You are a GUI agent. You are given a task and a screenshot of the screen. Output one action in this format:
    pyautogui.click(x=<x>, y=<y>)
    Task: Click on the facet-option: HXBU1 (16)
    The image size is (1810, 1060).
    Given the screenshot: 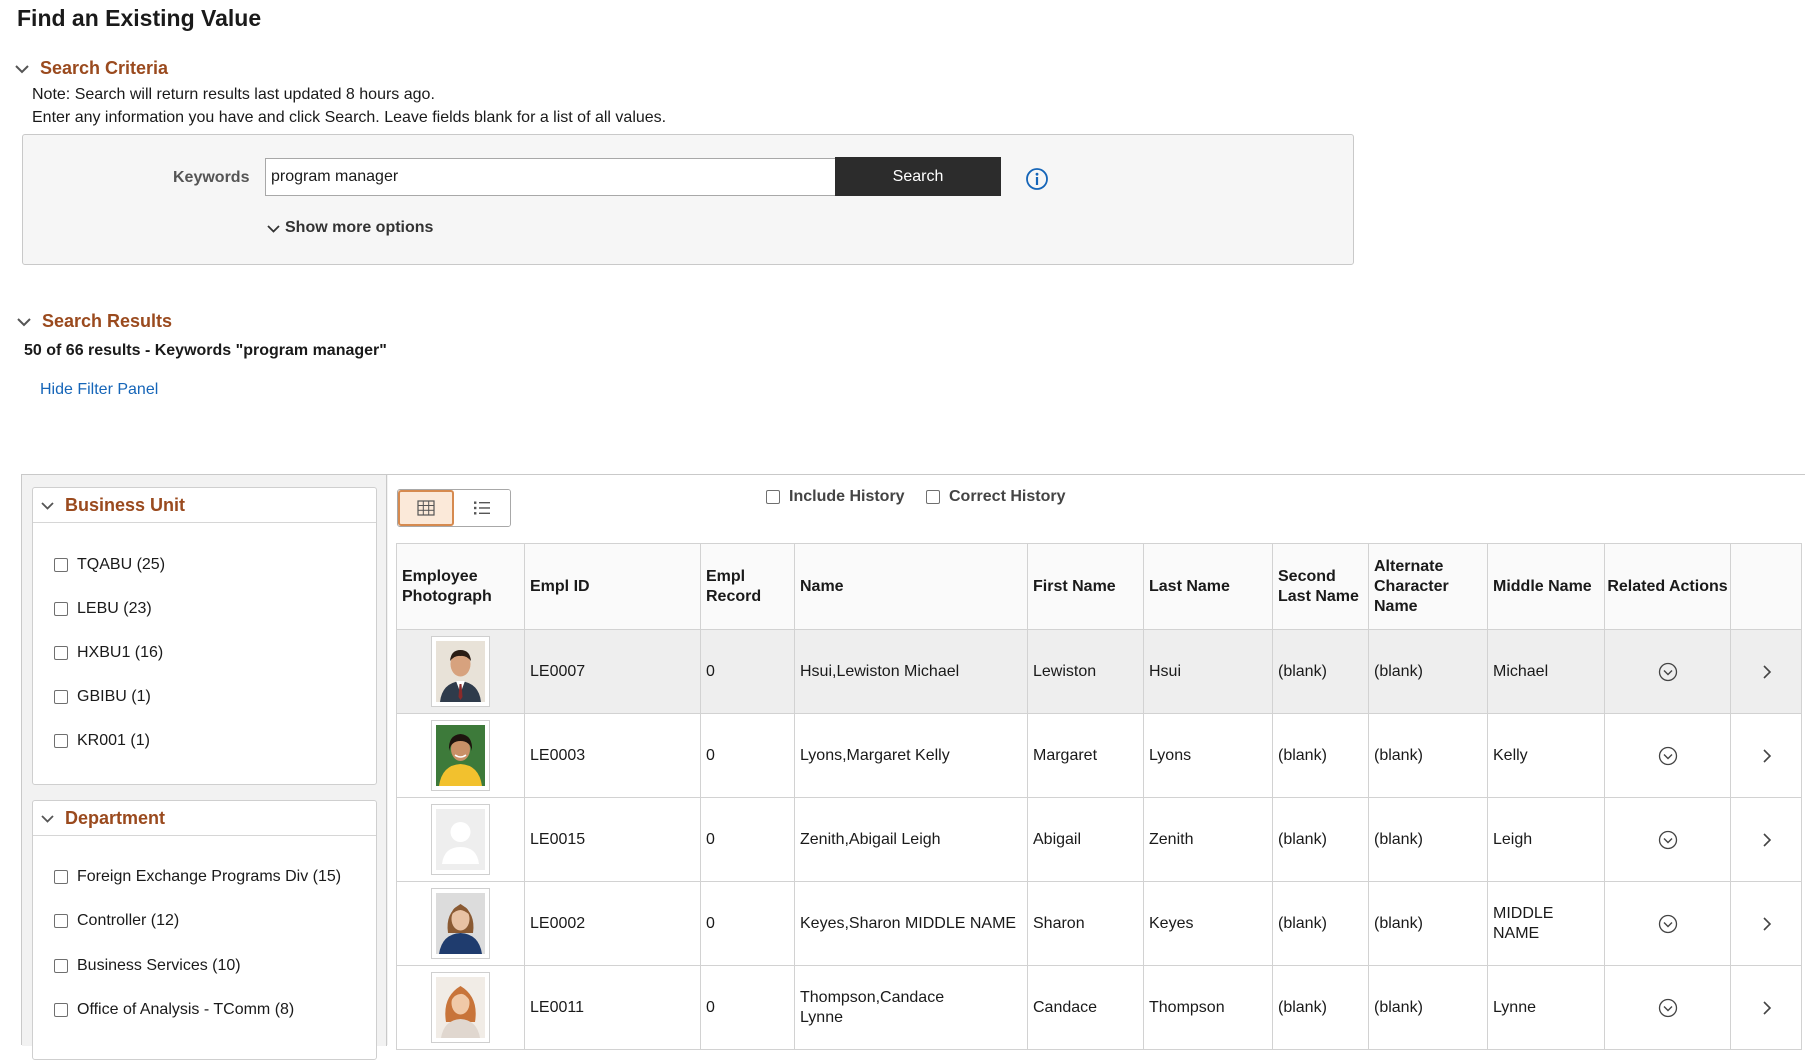 What is the action you would take?
    pyautogui.click(x=108, y=653)
    